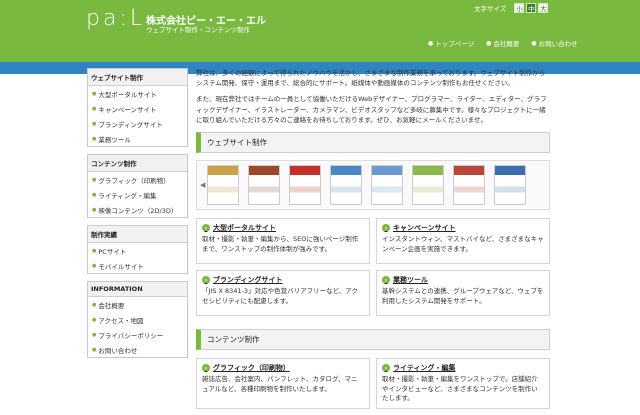 Image resolution: width=640 pixels, height=415 pixels. Describe the element at coordinates (137, 265) in the screenshot. I see `sidebar-item-mobile: ● モバイルサイト` at that location.